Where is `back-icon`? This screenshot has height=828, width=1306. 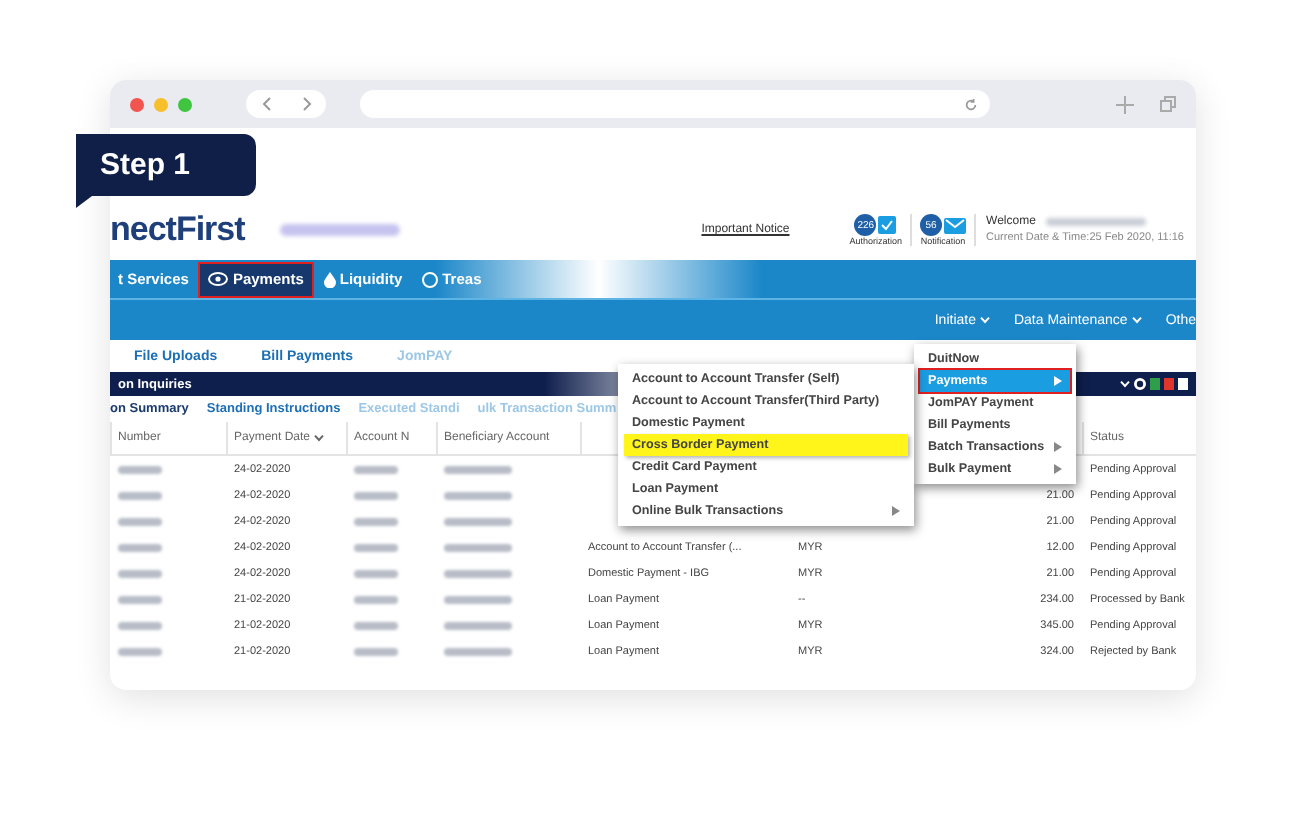 back-icon is located at coordinates (266, 104).